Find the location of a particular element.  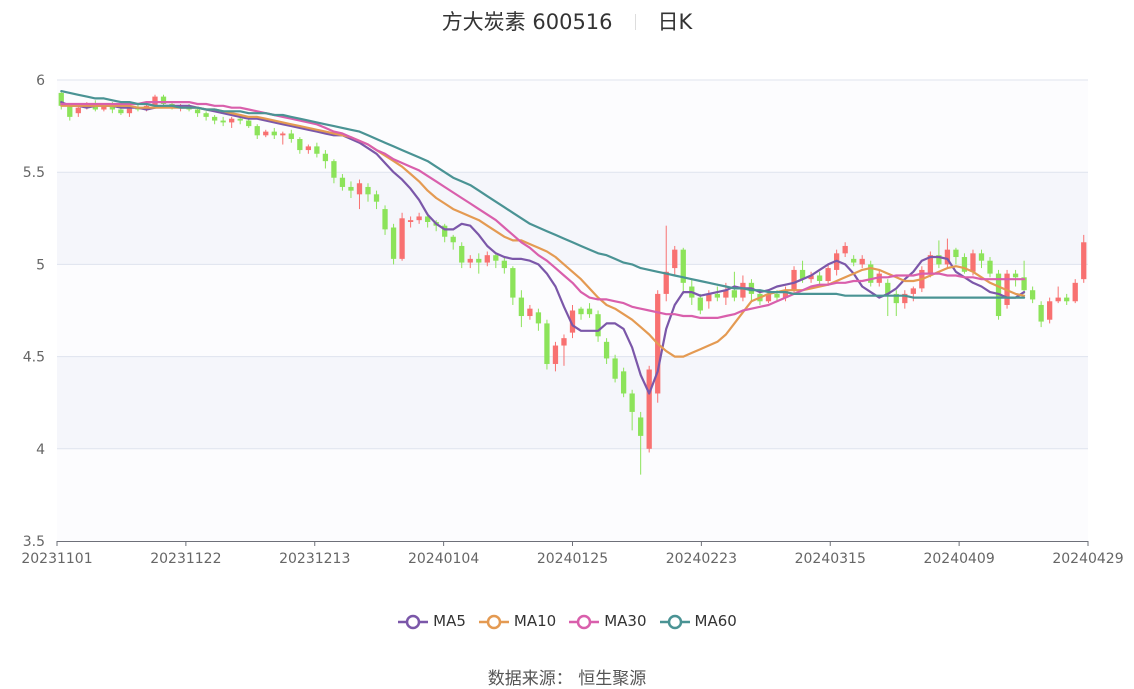

x-tick-label: 20240429 is located at coordinates (1087, 559).